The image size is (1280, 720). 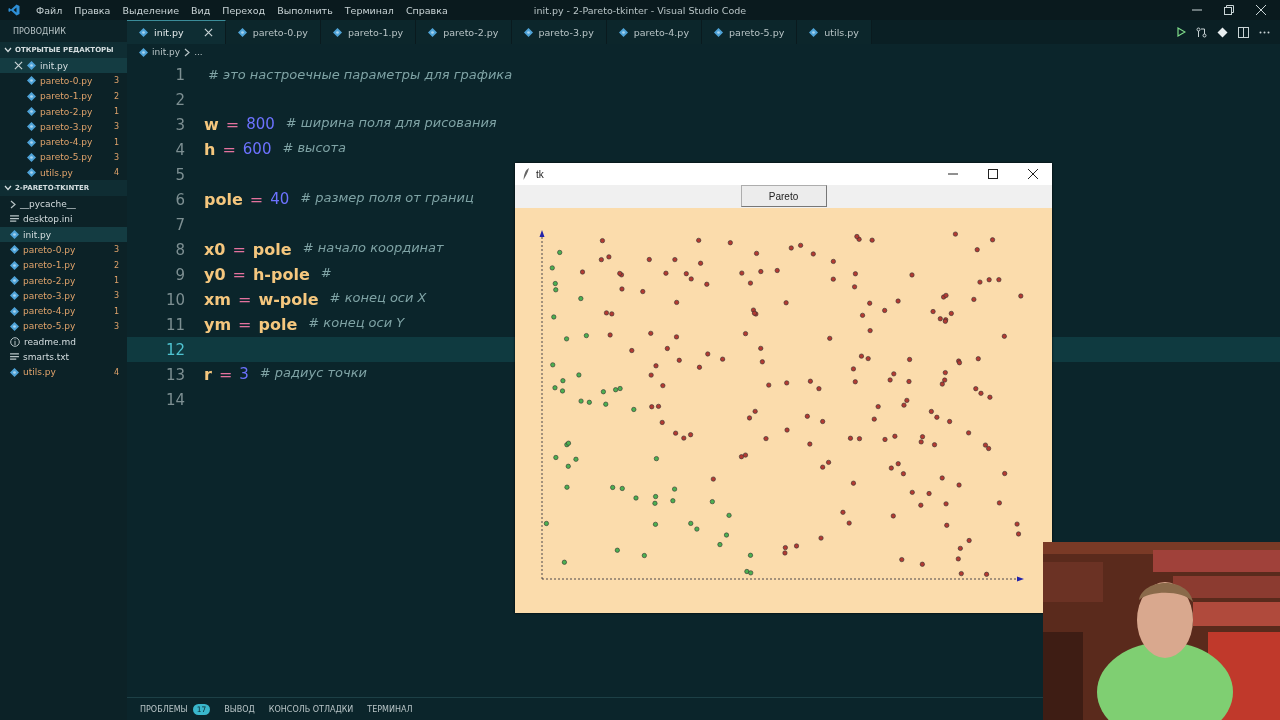 What do you see at coordinates (540, 174) in the screenshot?
I see `window-title: tk` at bounding box center [540, 174].